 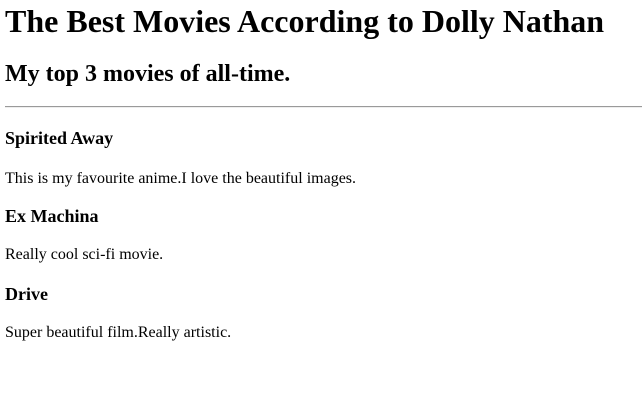 What do you see at coordinates (323, 107) in the screenshot?
I see `divider` at bounding box center [323, 107].